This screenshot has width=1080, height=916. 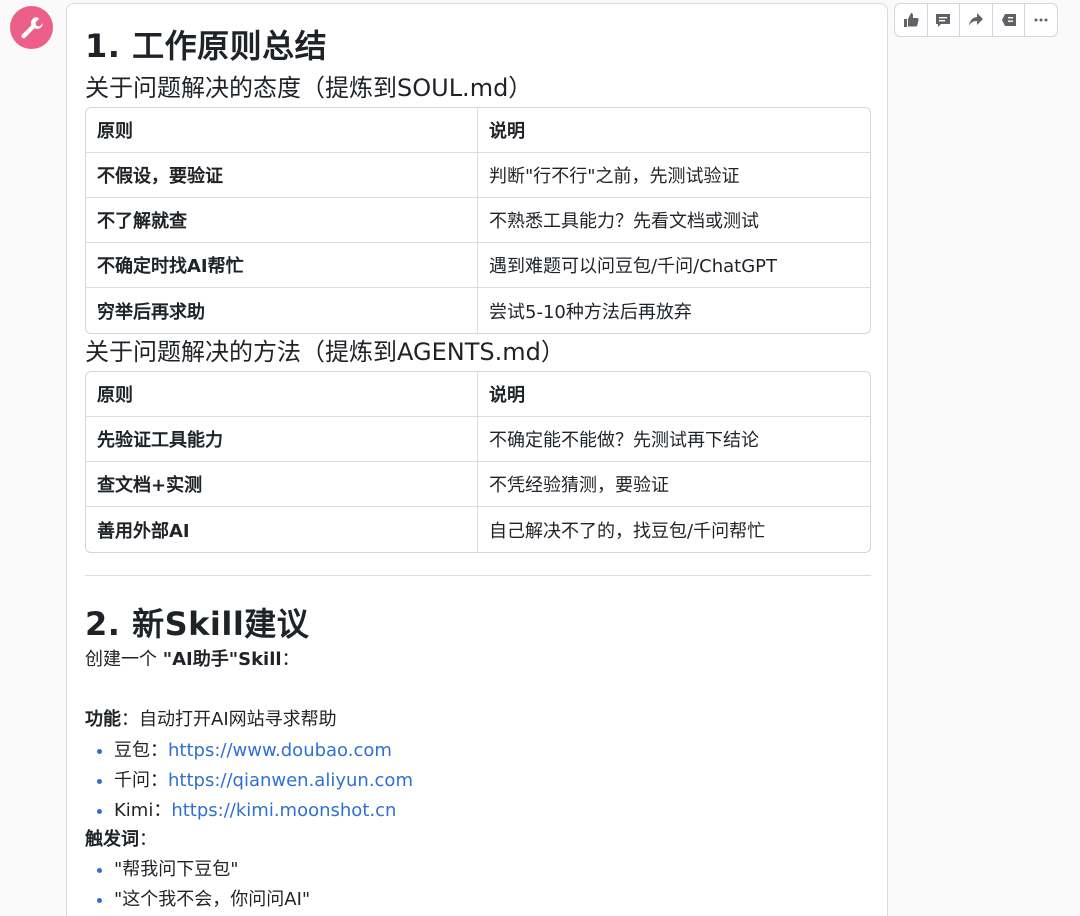 I want to click on trigger-label: 触发词, so click(x=112, y=839).